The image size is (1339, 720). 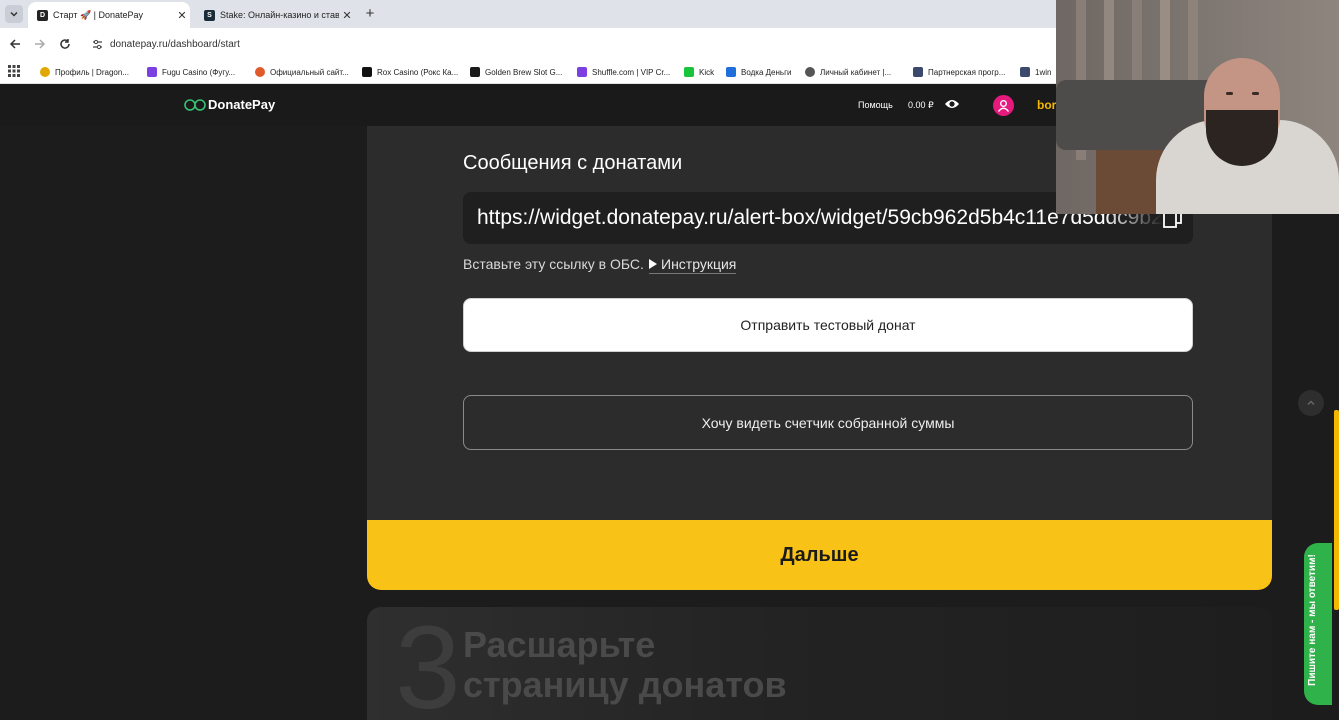 I want to click on webcam-overlay, so click(x=1197, y=107).